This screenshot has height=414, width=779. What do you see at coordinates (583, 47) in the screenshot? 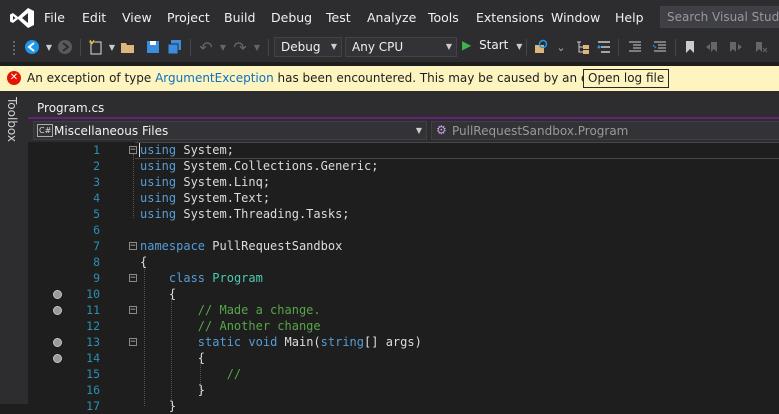
I see `solution-explorer-icon` at bounding box center [583, 47].